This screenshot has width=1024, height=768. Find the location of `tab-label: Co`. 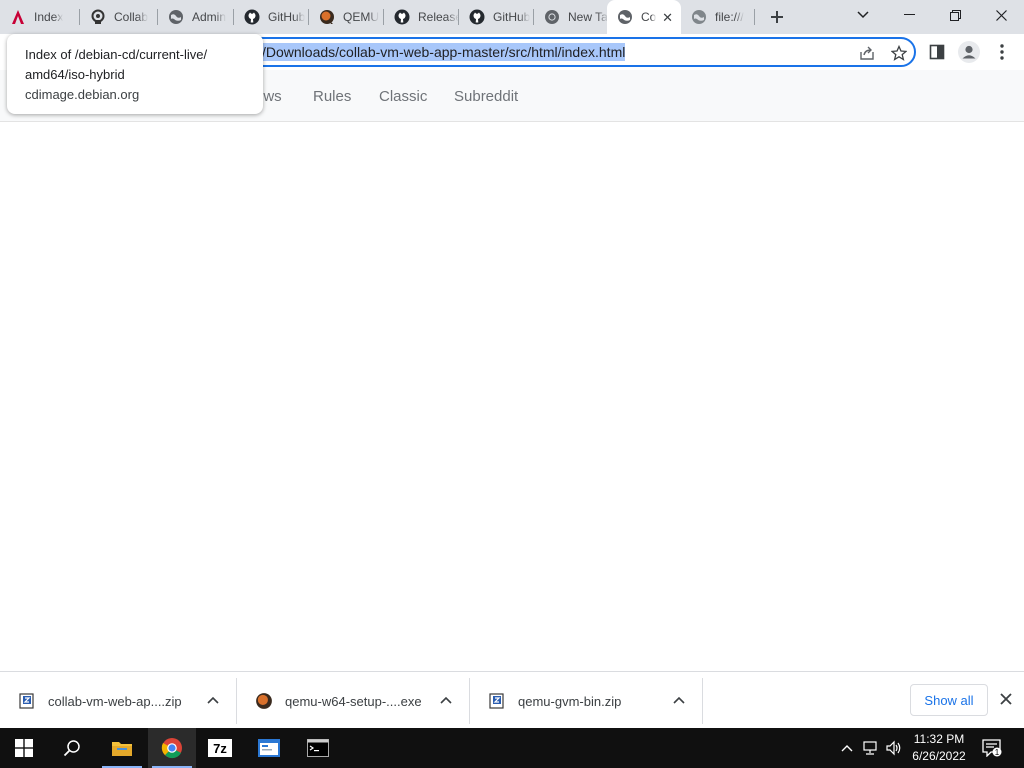

tab-label: Co is located at coordinates (649, 17).